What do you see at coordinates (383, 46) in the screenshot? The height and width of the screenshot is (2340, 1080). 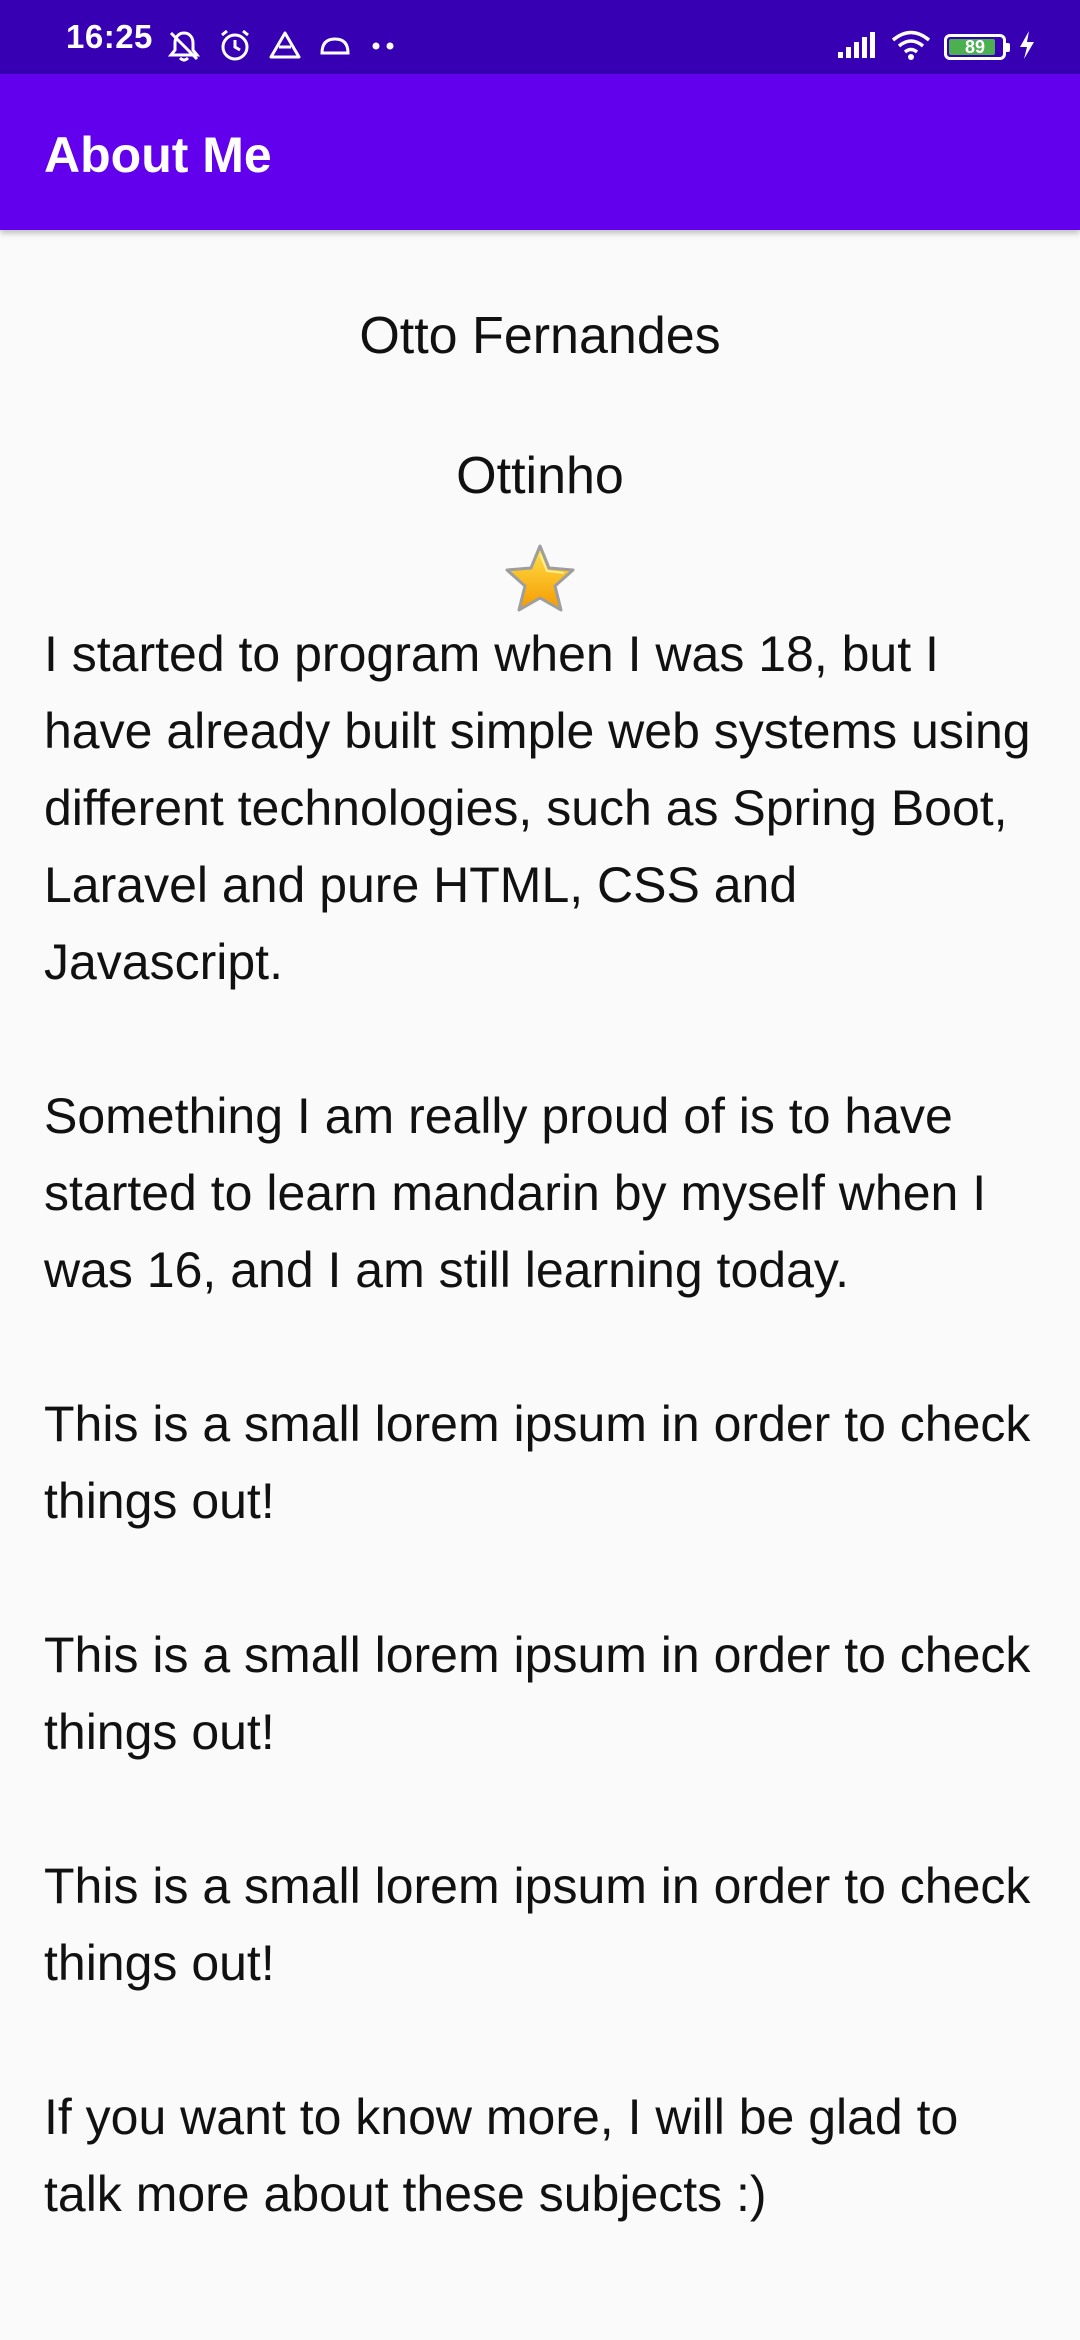 I see `more-dots-icon` at bounding box center [383, 46].